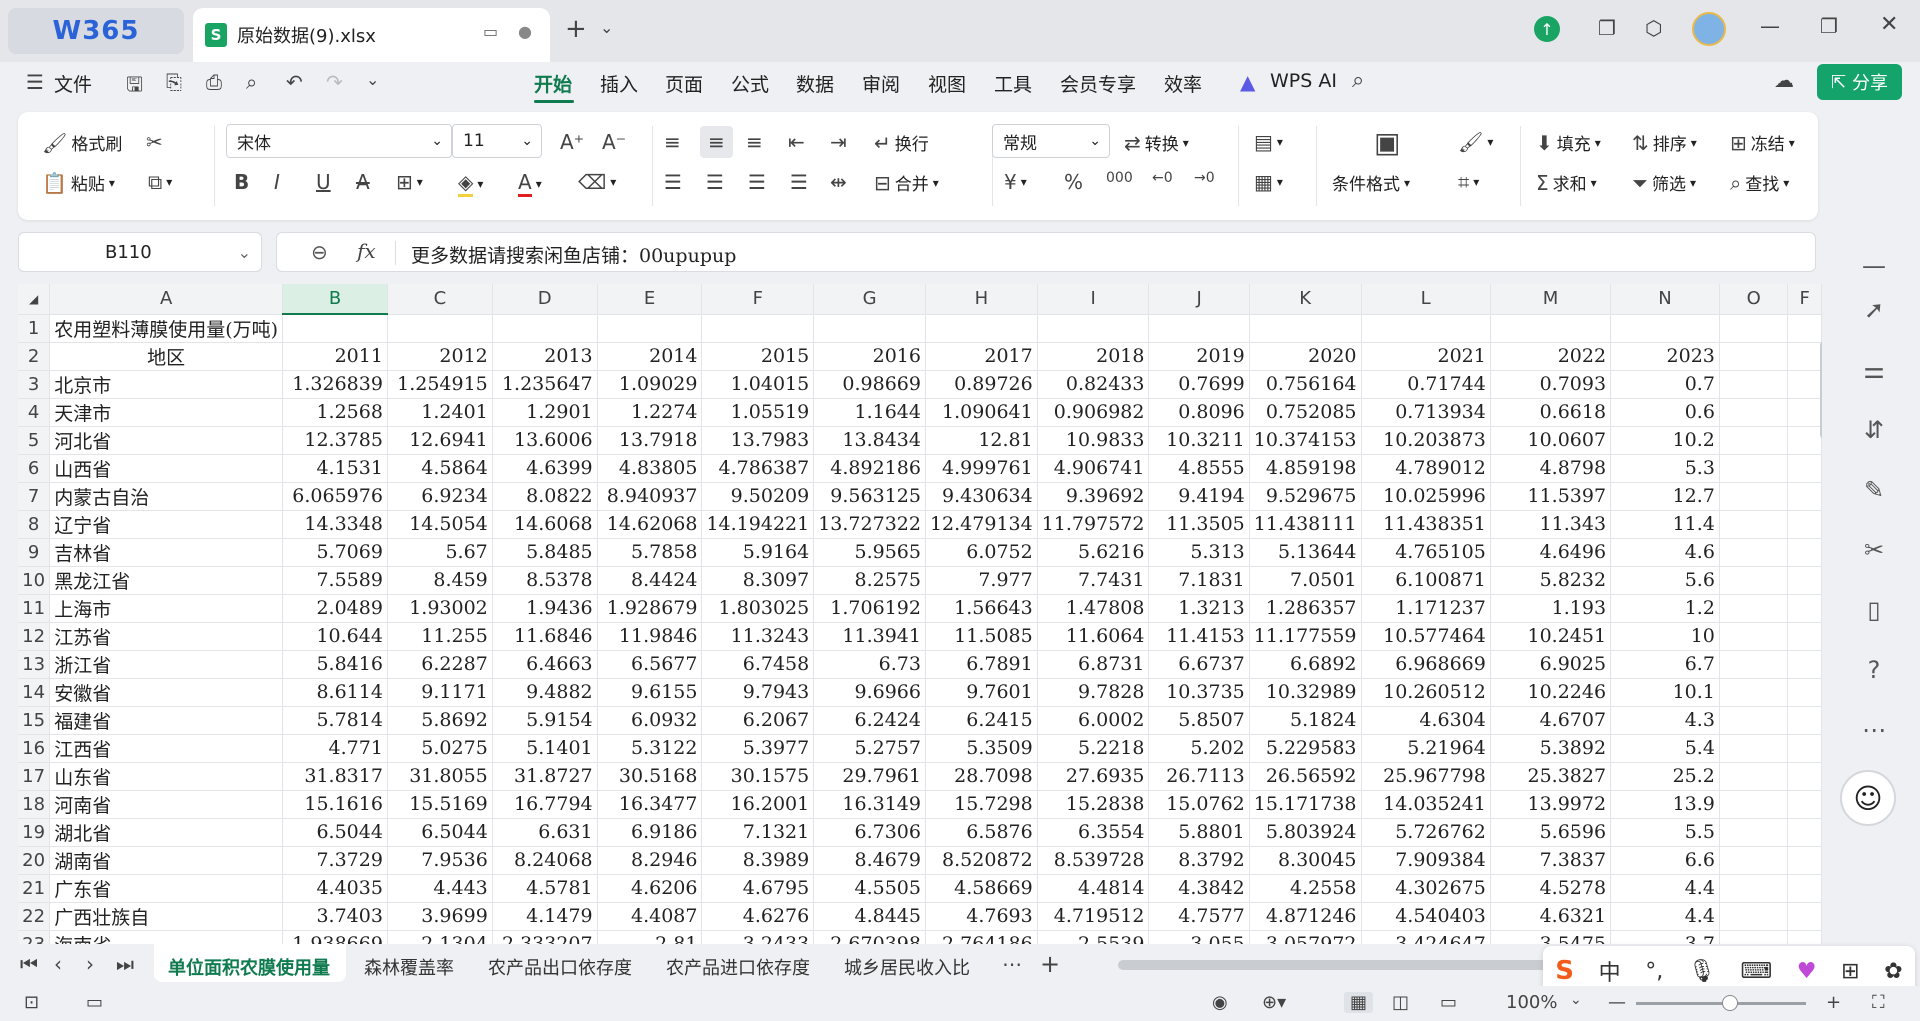 The height and width of the screenshot is (1021, 1920). Describe the element at coordinates (1426, 496) in the screenshot. I see `cell: 10.025996` at that location.